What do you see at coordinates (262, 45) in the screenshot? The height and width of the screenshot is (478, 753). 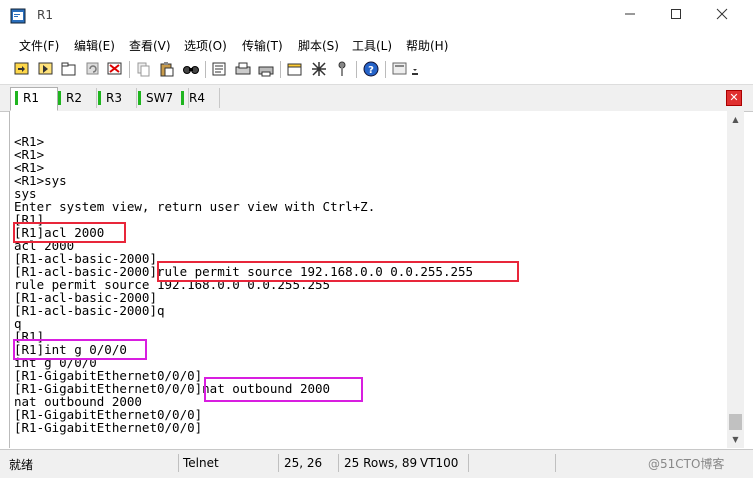 I see `menu-transfer: 传输(T)` at bounding box center [262, 45].